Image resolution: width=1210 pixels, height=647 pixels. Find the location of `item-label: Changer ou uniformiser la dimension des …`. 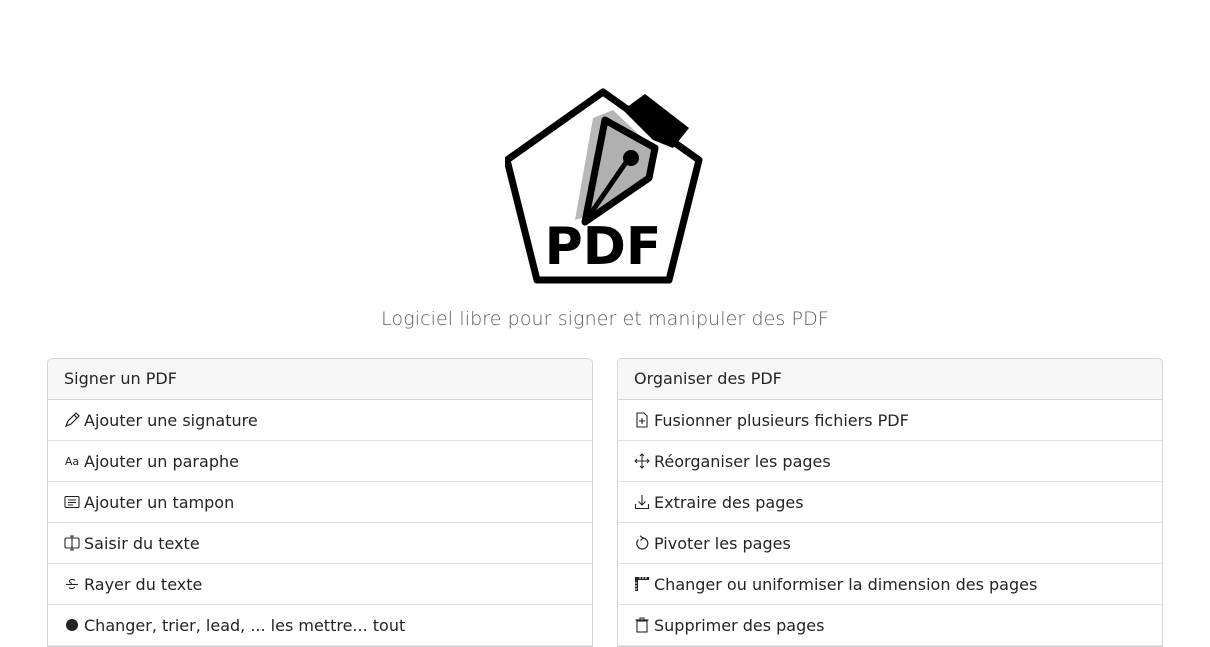

item-label: Changer ou uniformiser la dimension des … is located at coordinates (846, 584).